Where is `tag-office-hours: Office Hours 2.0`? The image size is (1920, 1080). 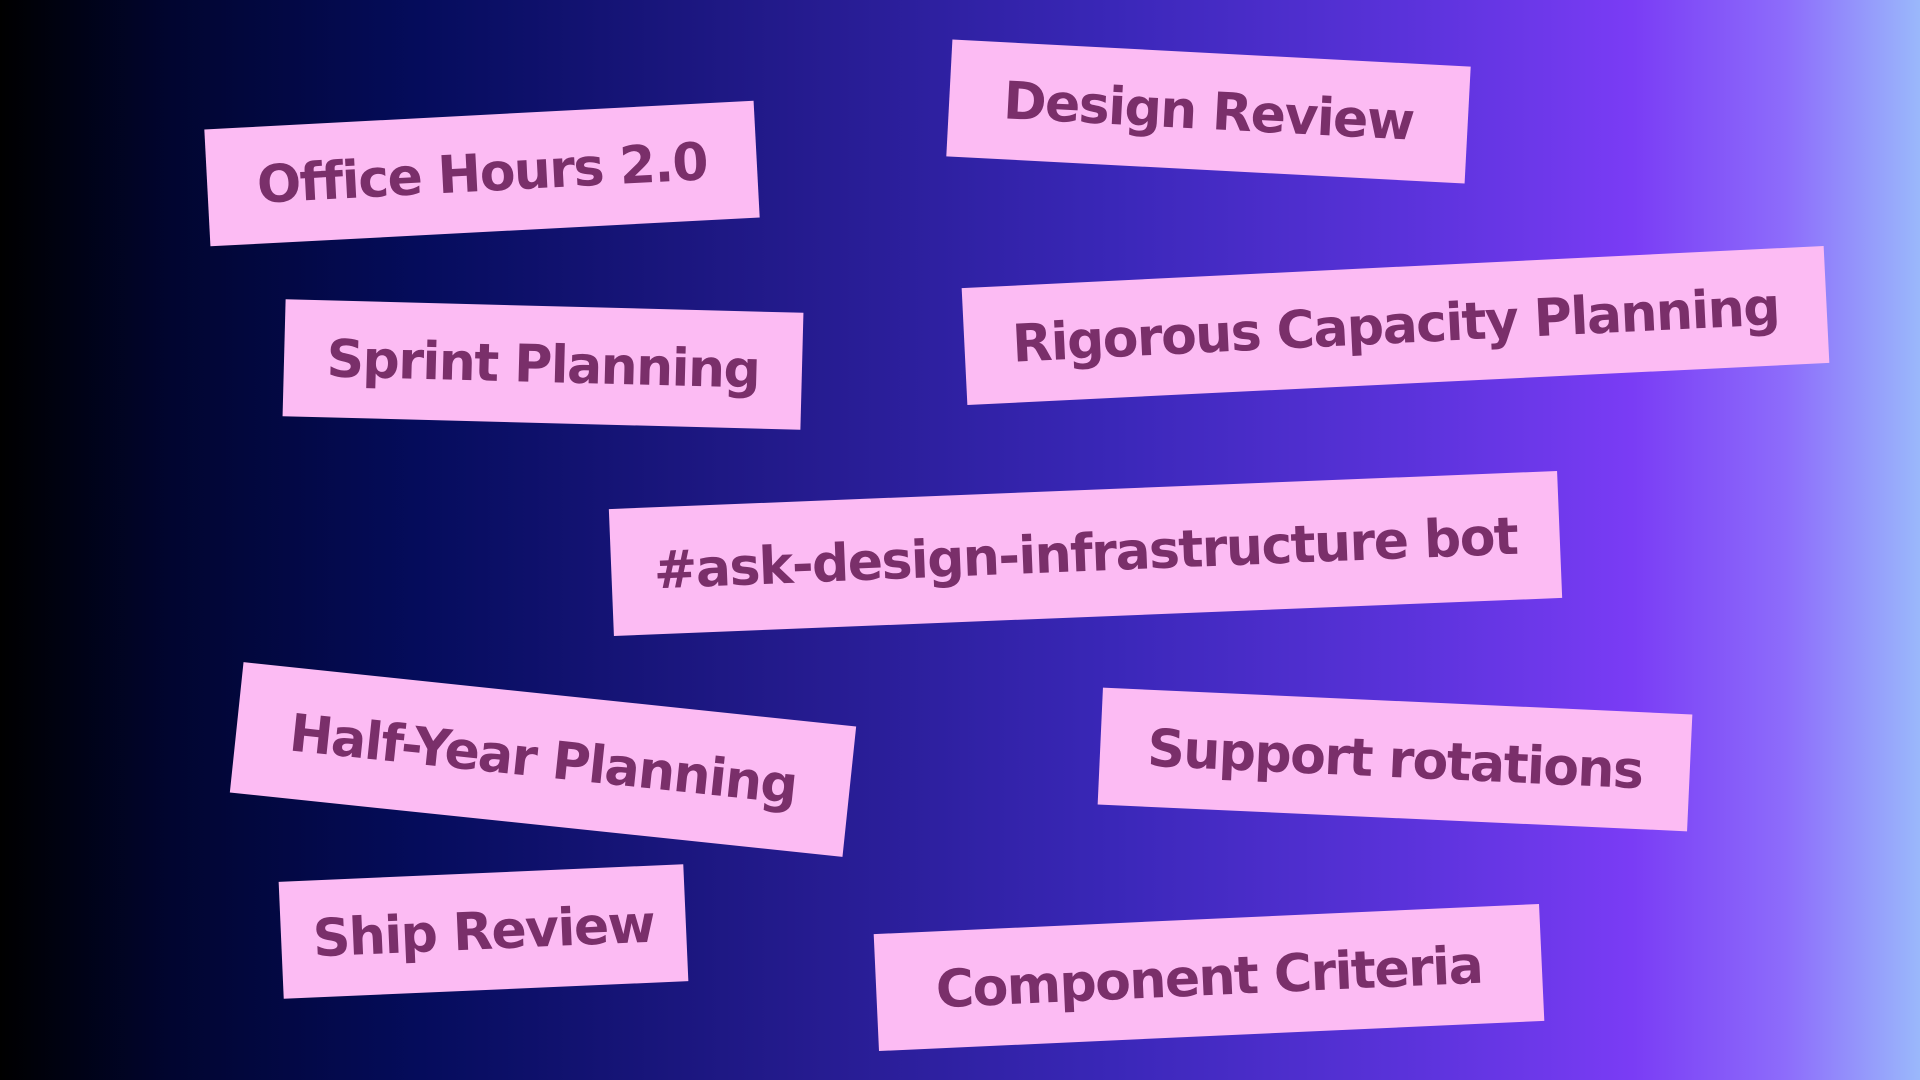
tag-office-hours: Office Hours 2.0 is located at coordinates (482, 173).